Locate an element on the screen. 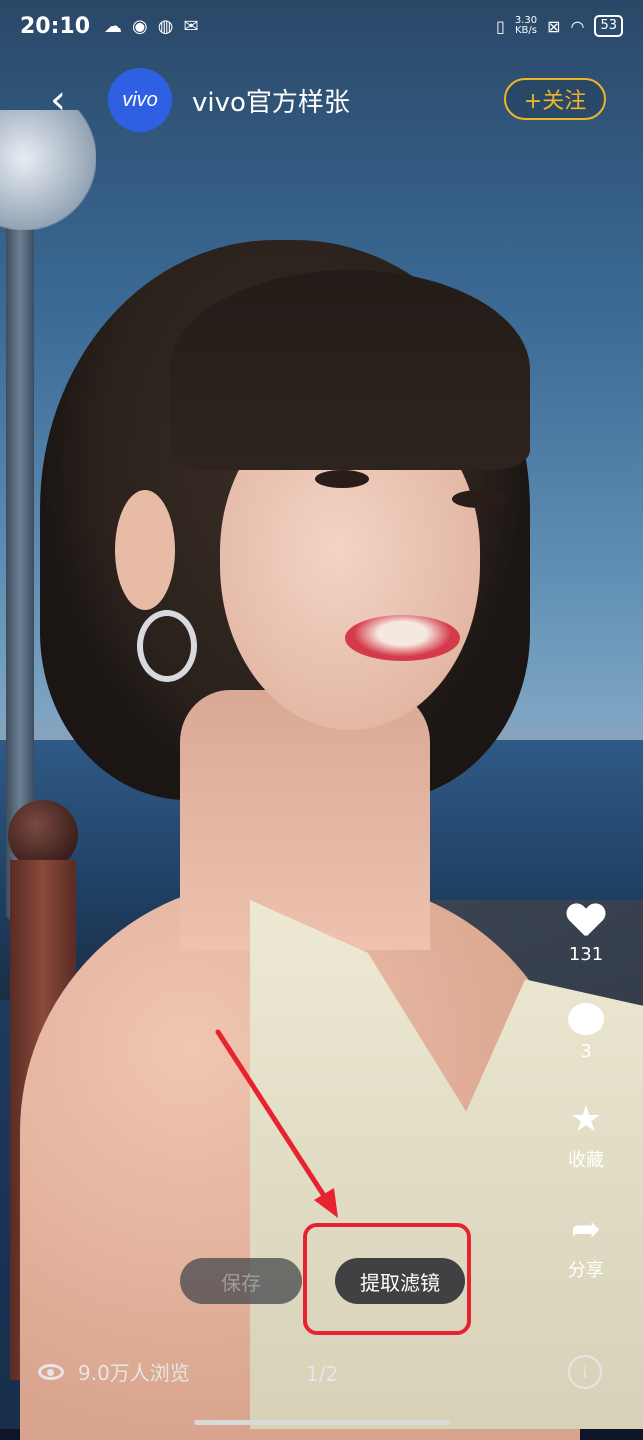 The height and width of the screenshot is (1440, 643). view-count: 9.0万人浏览 is located at coordinates (114, 1371).